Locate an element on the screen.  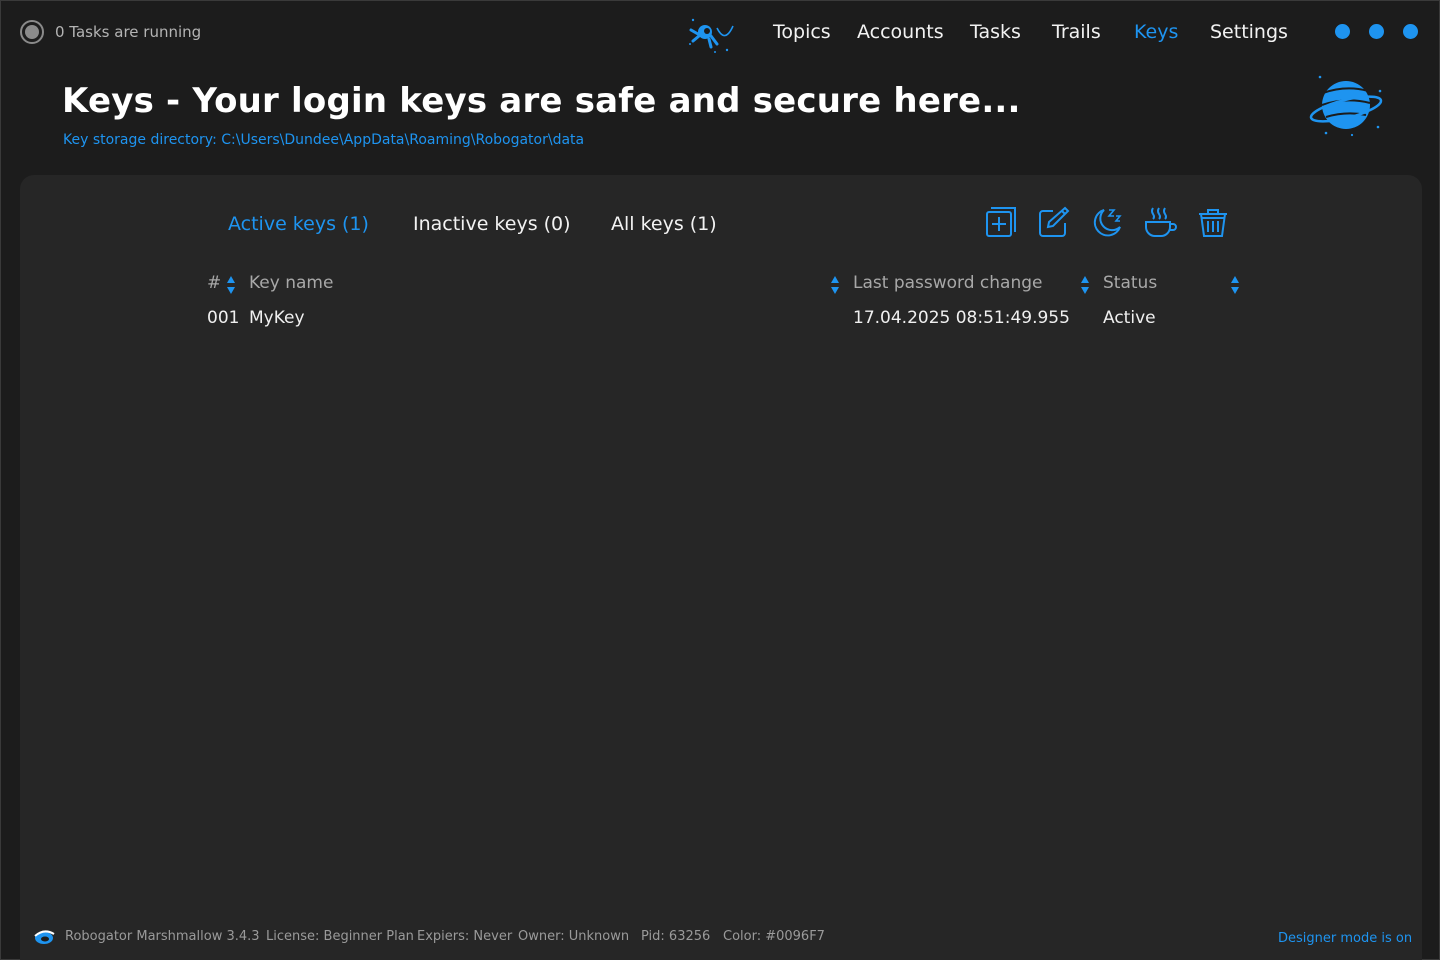
sort-status-icon is located at coordinates (1235, 285).